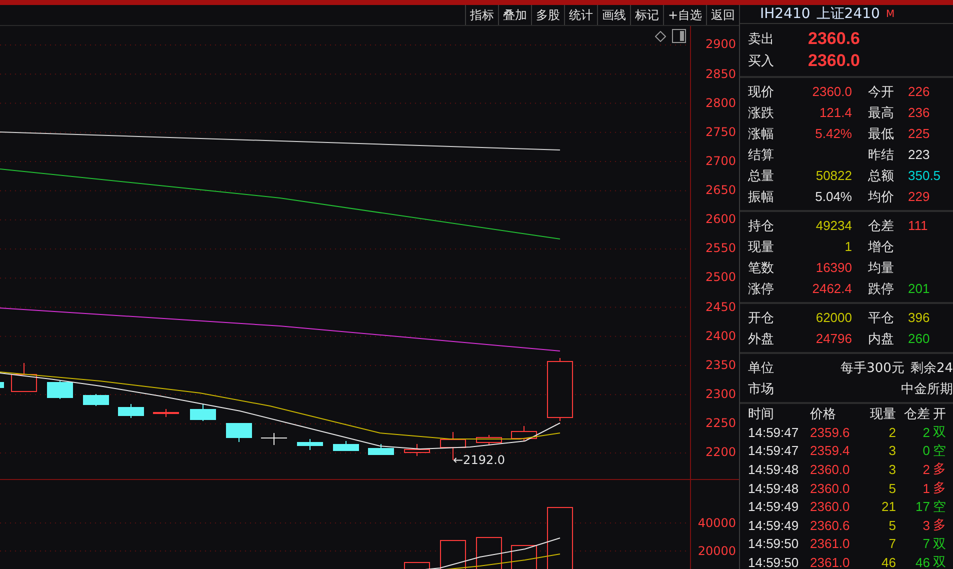 The image size is (953, 569). What do you see at coordinates (888, 506) in the screenshot?
I see `trade-volume: 21` at bounding box center [888, 506].